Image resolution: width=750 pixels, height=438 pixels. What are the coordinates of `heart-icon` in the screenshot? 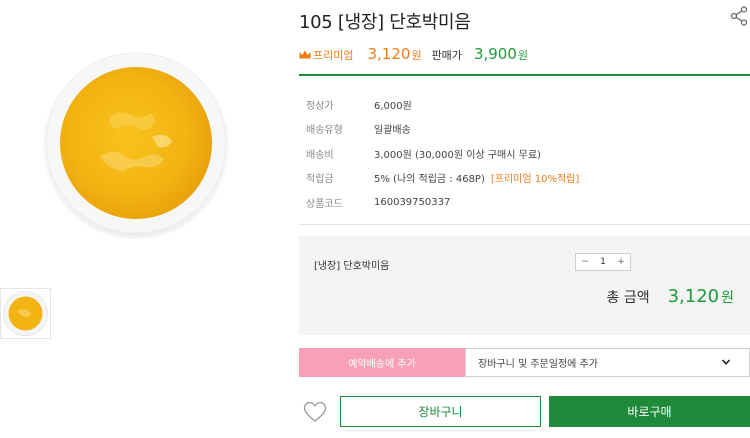 It's located at (315, 412).